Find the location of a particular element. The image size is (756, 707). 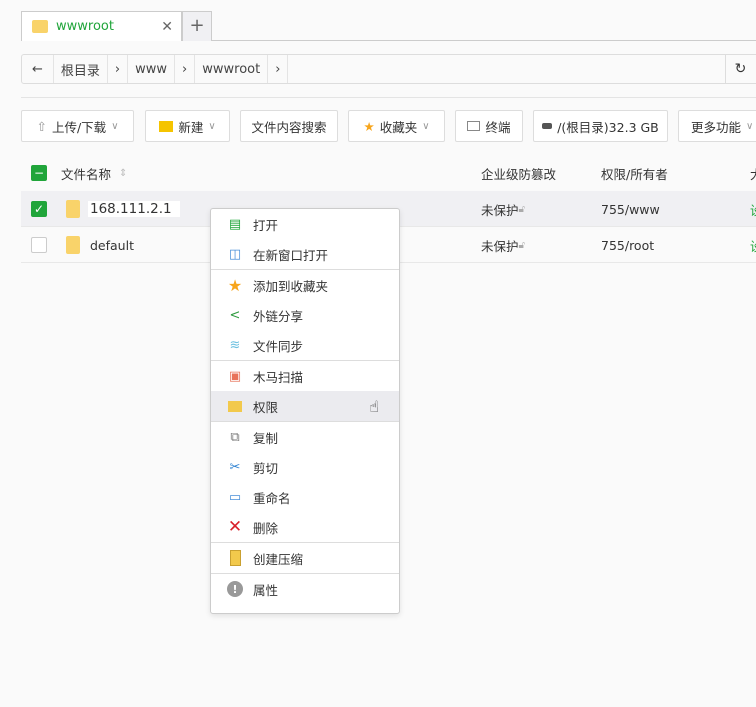

upload-download-button: ⇧ 上传/下载 ∨ is located at coordinates (77, 126).